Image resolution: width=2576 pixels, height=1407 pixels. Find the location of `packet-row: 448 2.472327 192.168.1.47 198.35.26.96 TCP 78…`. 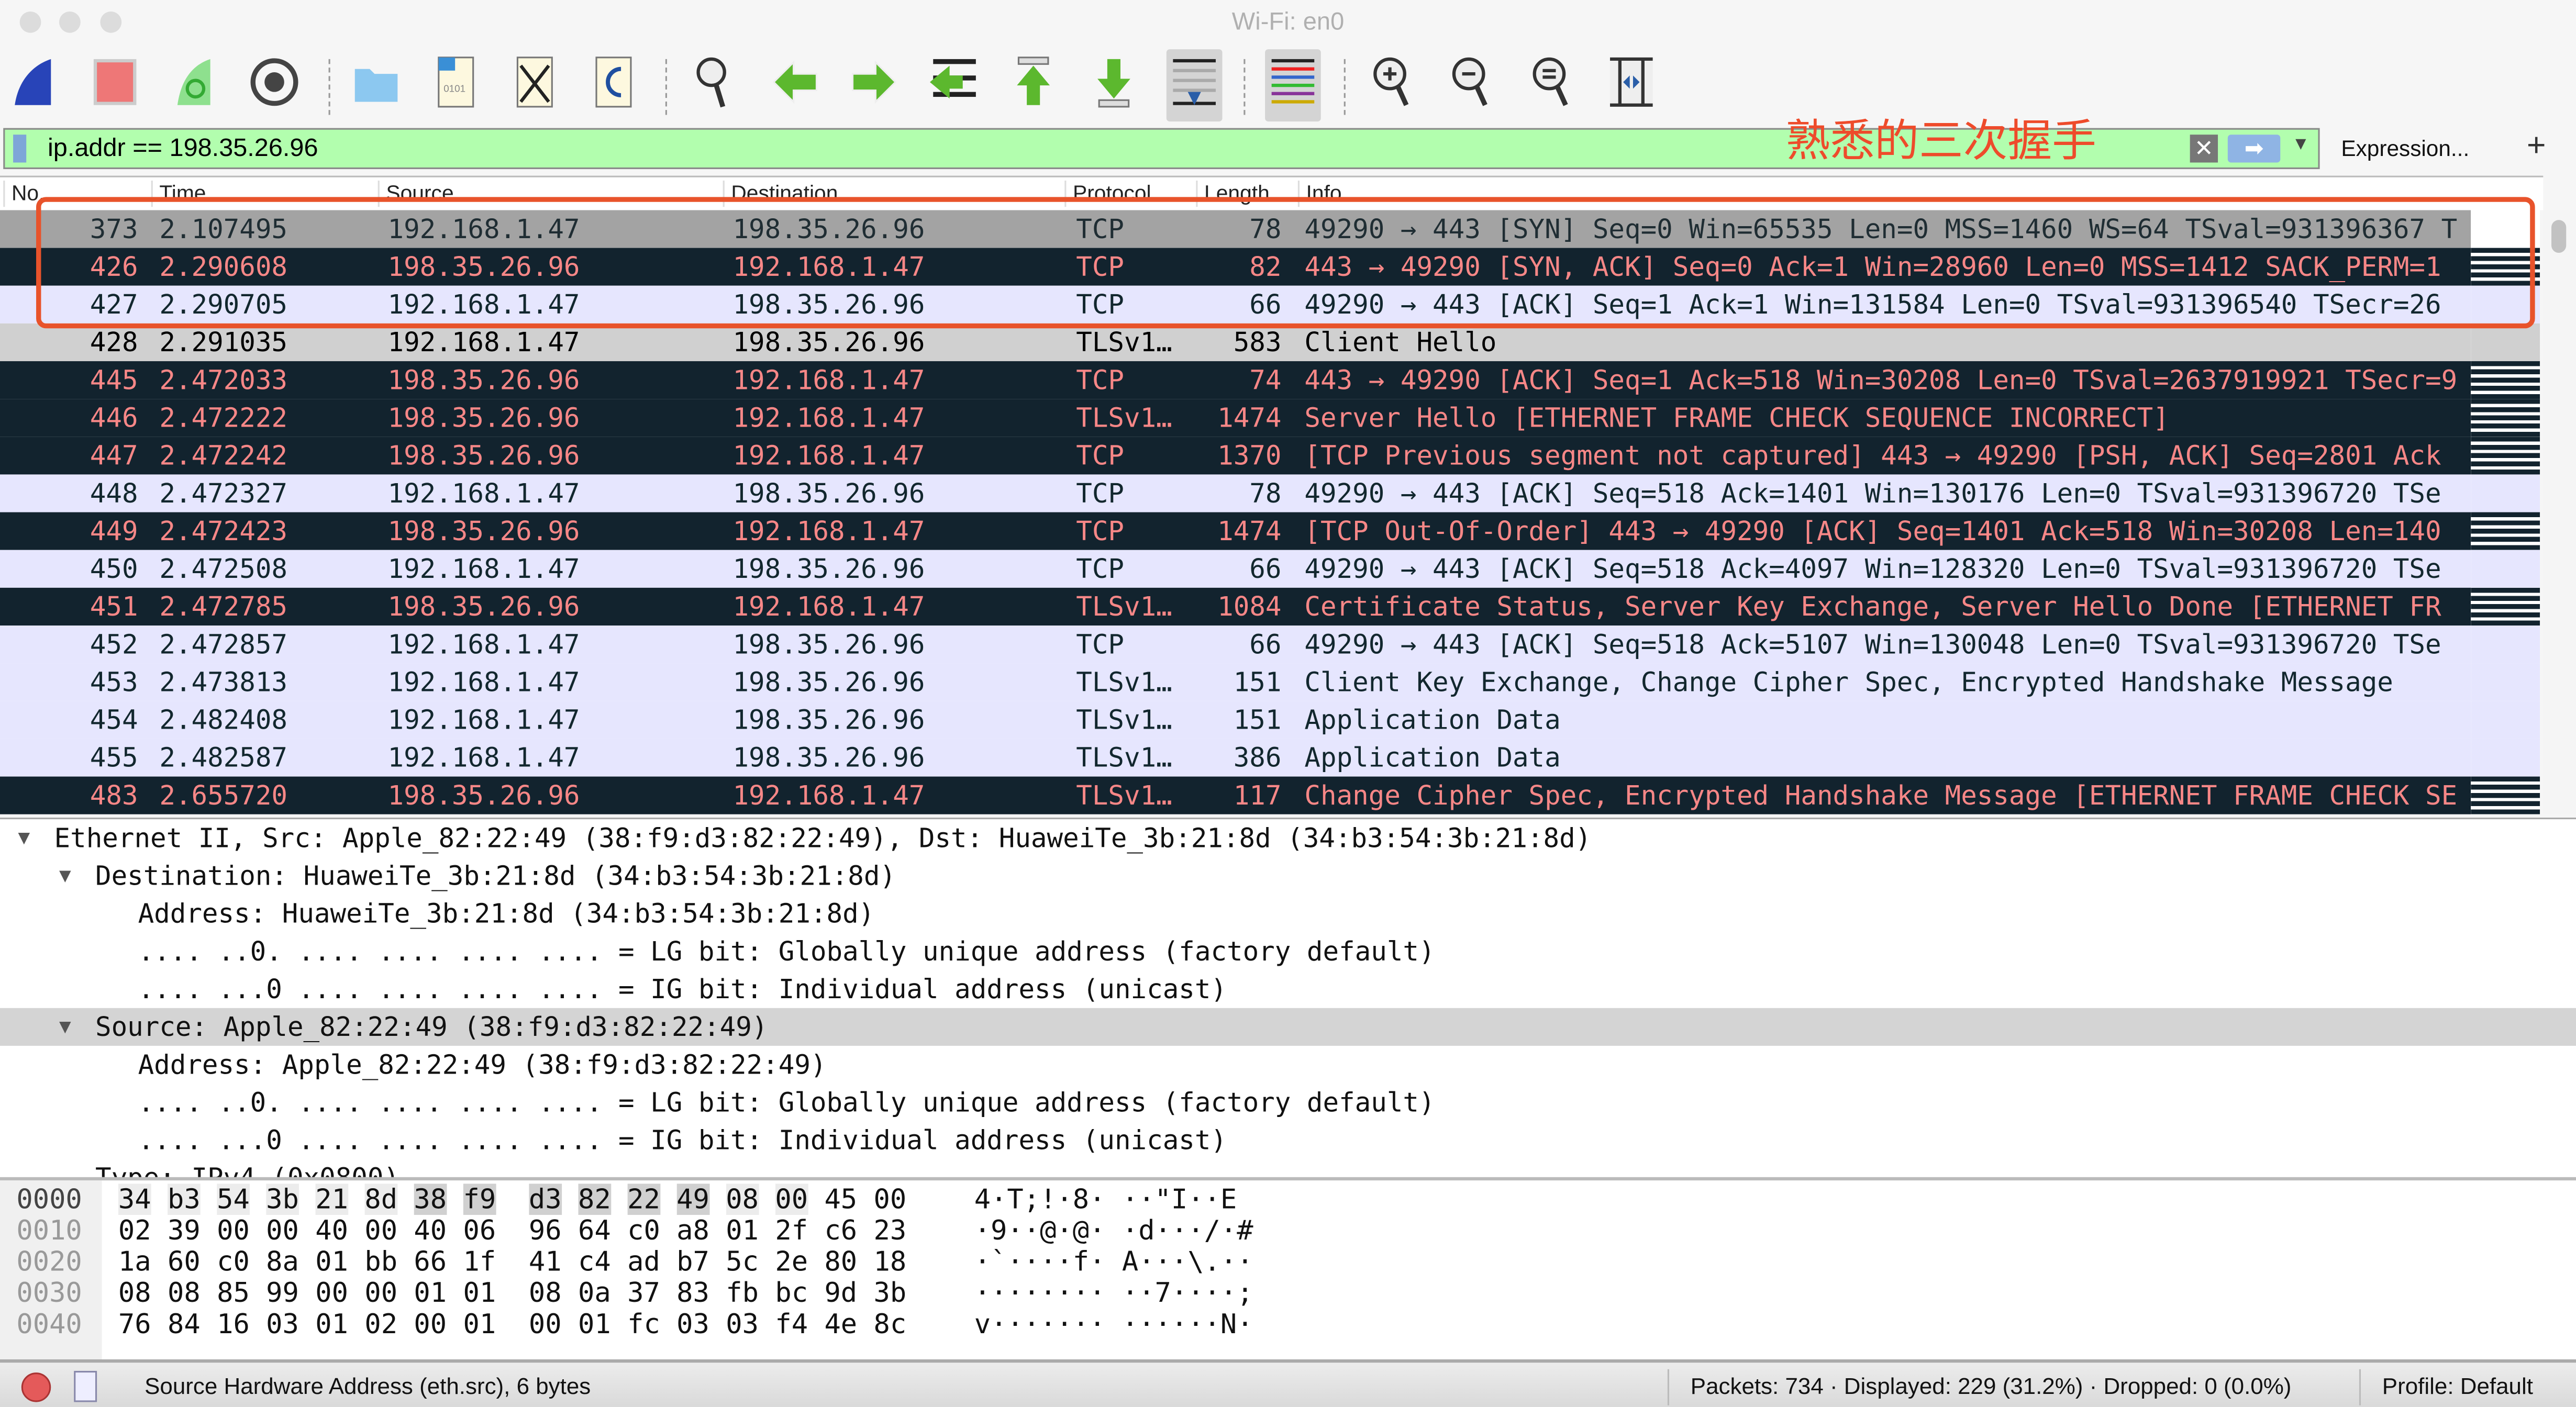

packet-row: 448 2.472327 192.168.1.47 198.35.26.96 TCP 78… is located at coordinates (1235, 493).